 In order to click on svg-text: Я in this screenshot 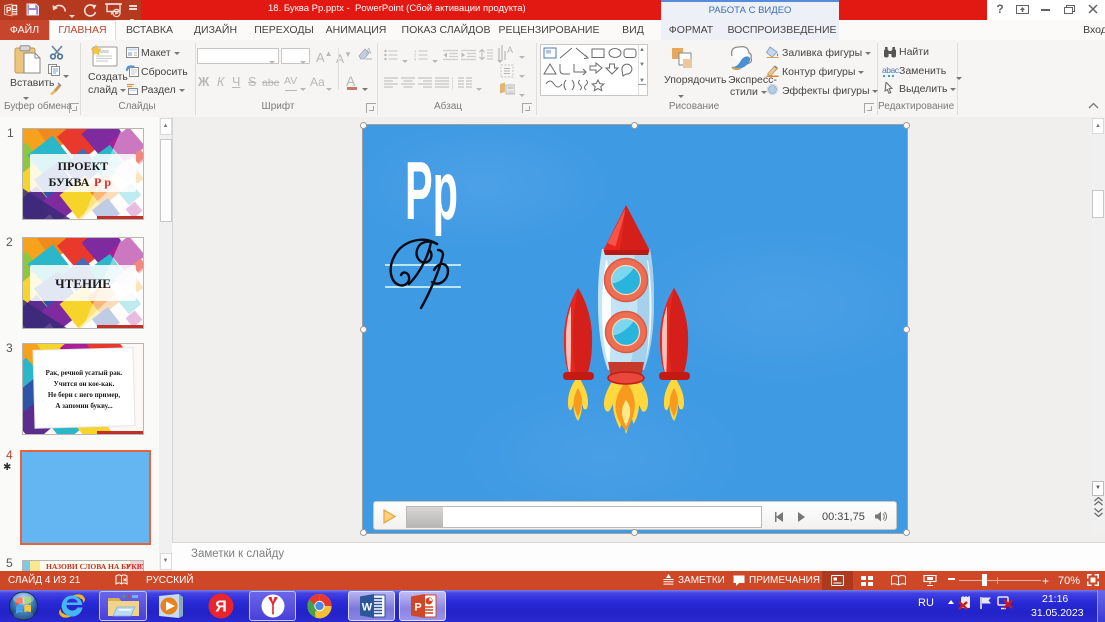, I will do `click(221, 607)`.